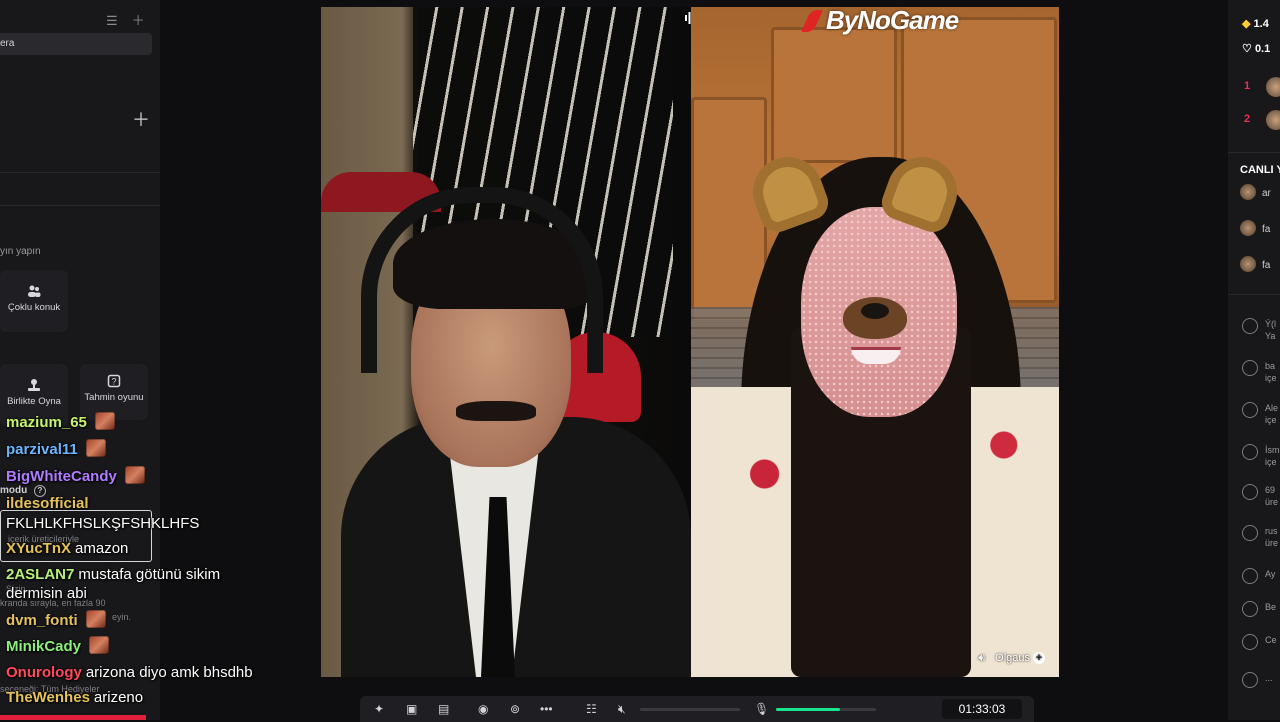 This screenshot has height=722, width=1280. What do you see at coordinates (141, 119) in the screenshot?
I see `add-icon: ＋` at bounding box center [141, 119].